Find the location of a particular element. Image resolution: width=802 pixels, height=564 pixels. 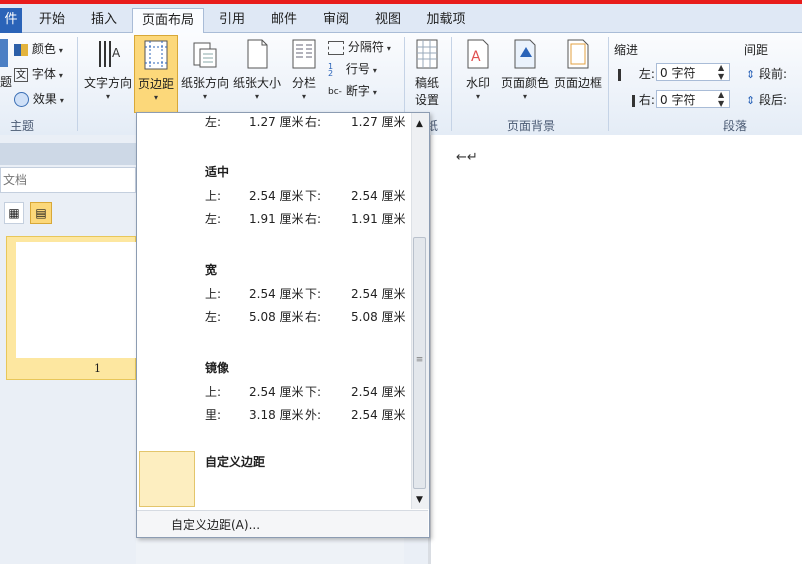

theme-colors-button: 颜色 ▾ is located at coordinates (38, 49).